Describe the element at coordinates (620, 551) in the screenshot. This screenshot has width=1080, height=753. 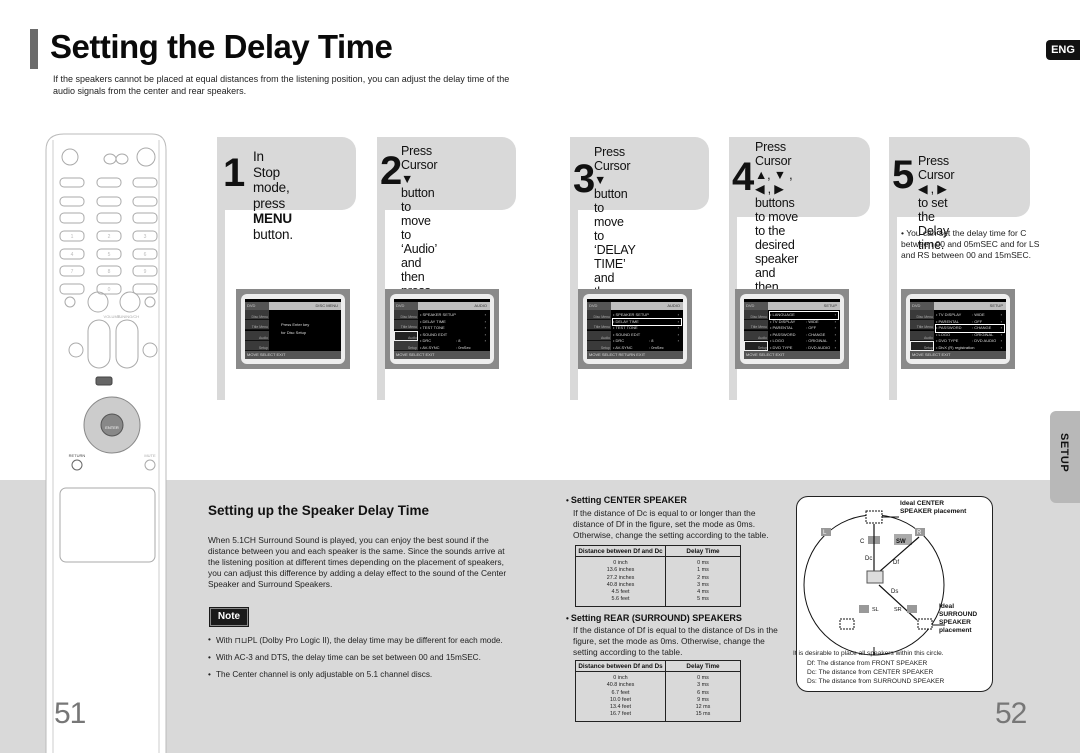
I see `table-header: Distance between Df and Dc` at that location.